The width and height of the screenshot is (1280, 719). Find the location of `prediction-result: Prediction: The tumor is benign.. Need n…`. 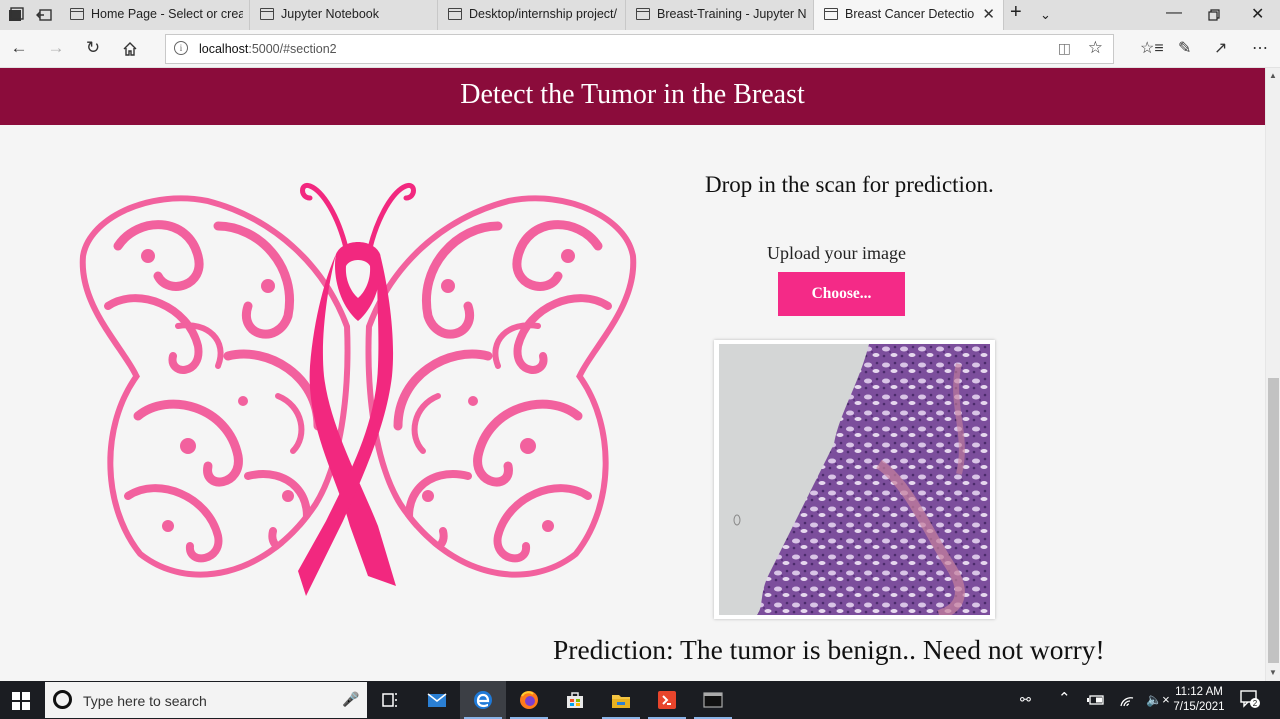

prediction-result: Prediction: The tumor is benign.. Need n… is located at coordinates (829, 649).